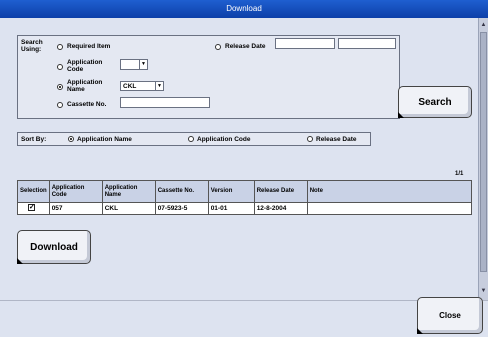  I want to click on sort-radio-application-name, so click(71, 139).